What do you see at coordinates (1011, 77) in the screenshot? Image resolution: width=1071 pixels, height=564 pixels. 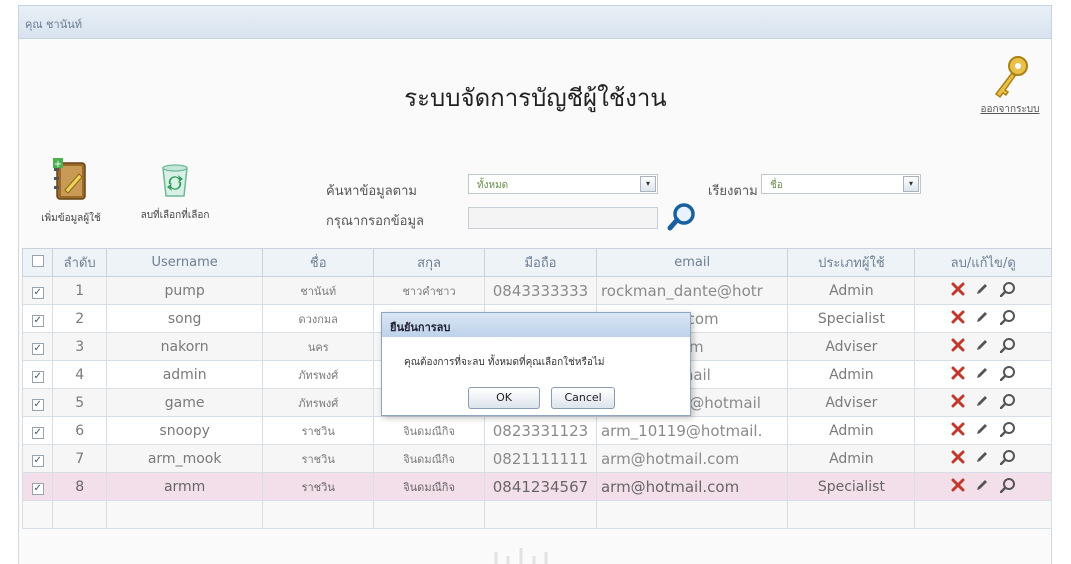 I see `key-icon` at bounding box center [1011, 77].